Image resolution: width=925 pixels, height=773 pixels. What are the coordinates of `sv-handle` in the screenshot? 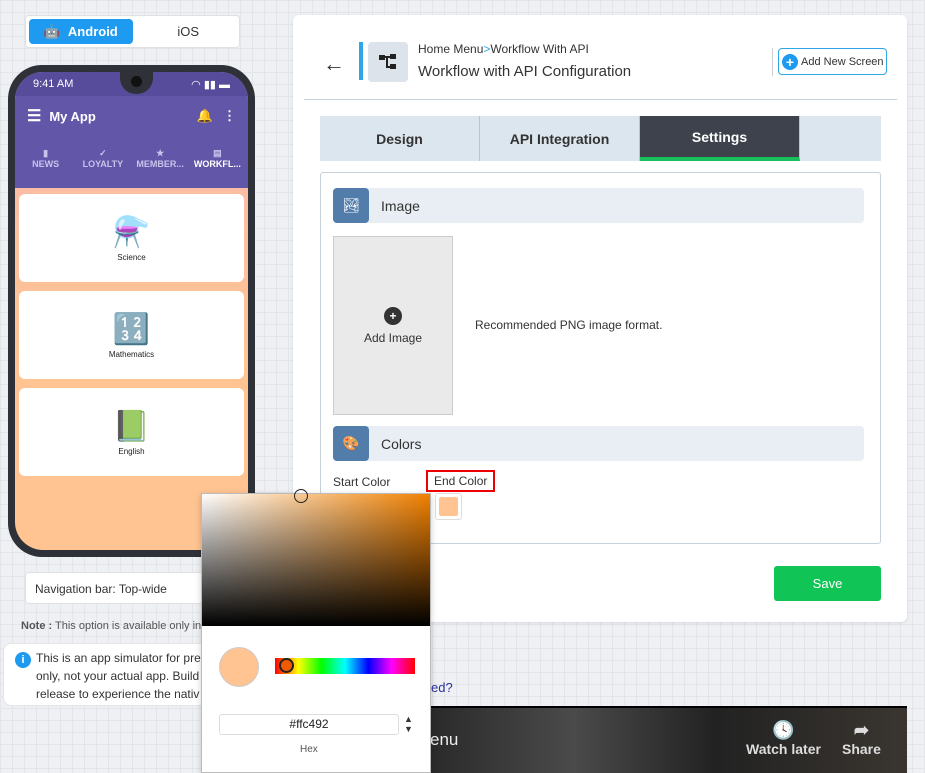 It's located at (301, 496).